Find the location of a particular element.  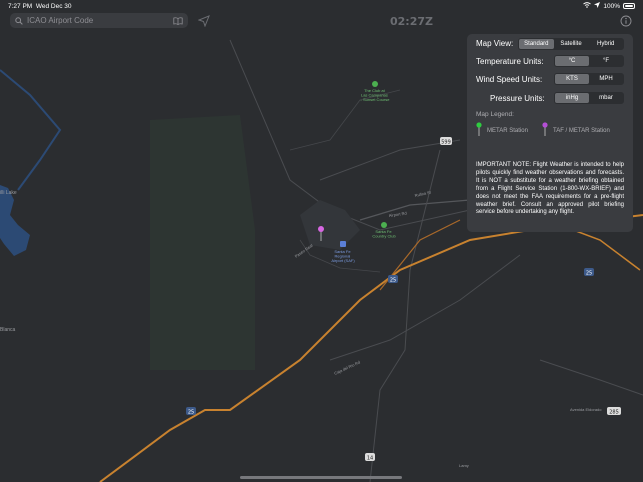

navigation-arrow-icon is located at coordinates (203, 22).